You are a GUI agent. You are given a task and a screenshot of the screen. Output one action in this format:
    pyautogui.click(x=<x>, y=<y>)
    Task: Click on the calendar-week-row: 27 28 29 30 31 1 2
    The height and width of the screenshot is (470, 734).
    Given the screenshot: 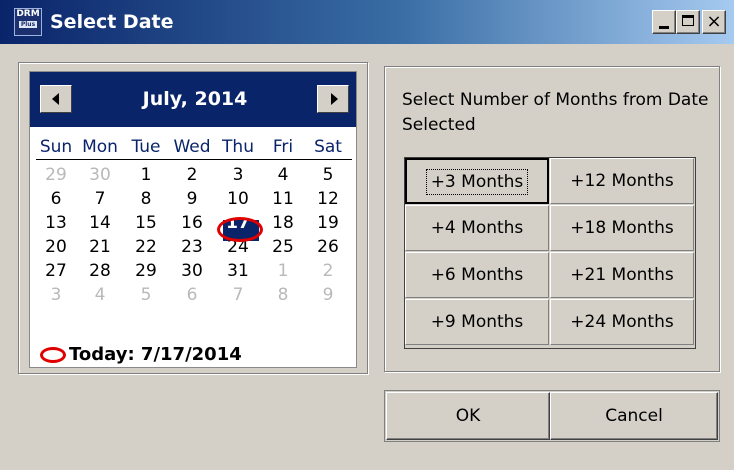 What is the action you would take?
    pyautogui.click(x=195, y=271)
    